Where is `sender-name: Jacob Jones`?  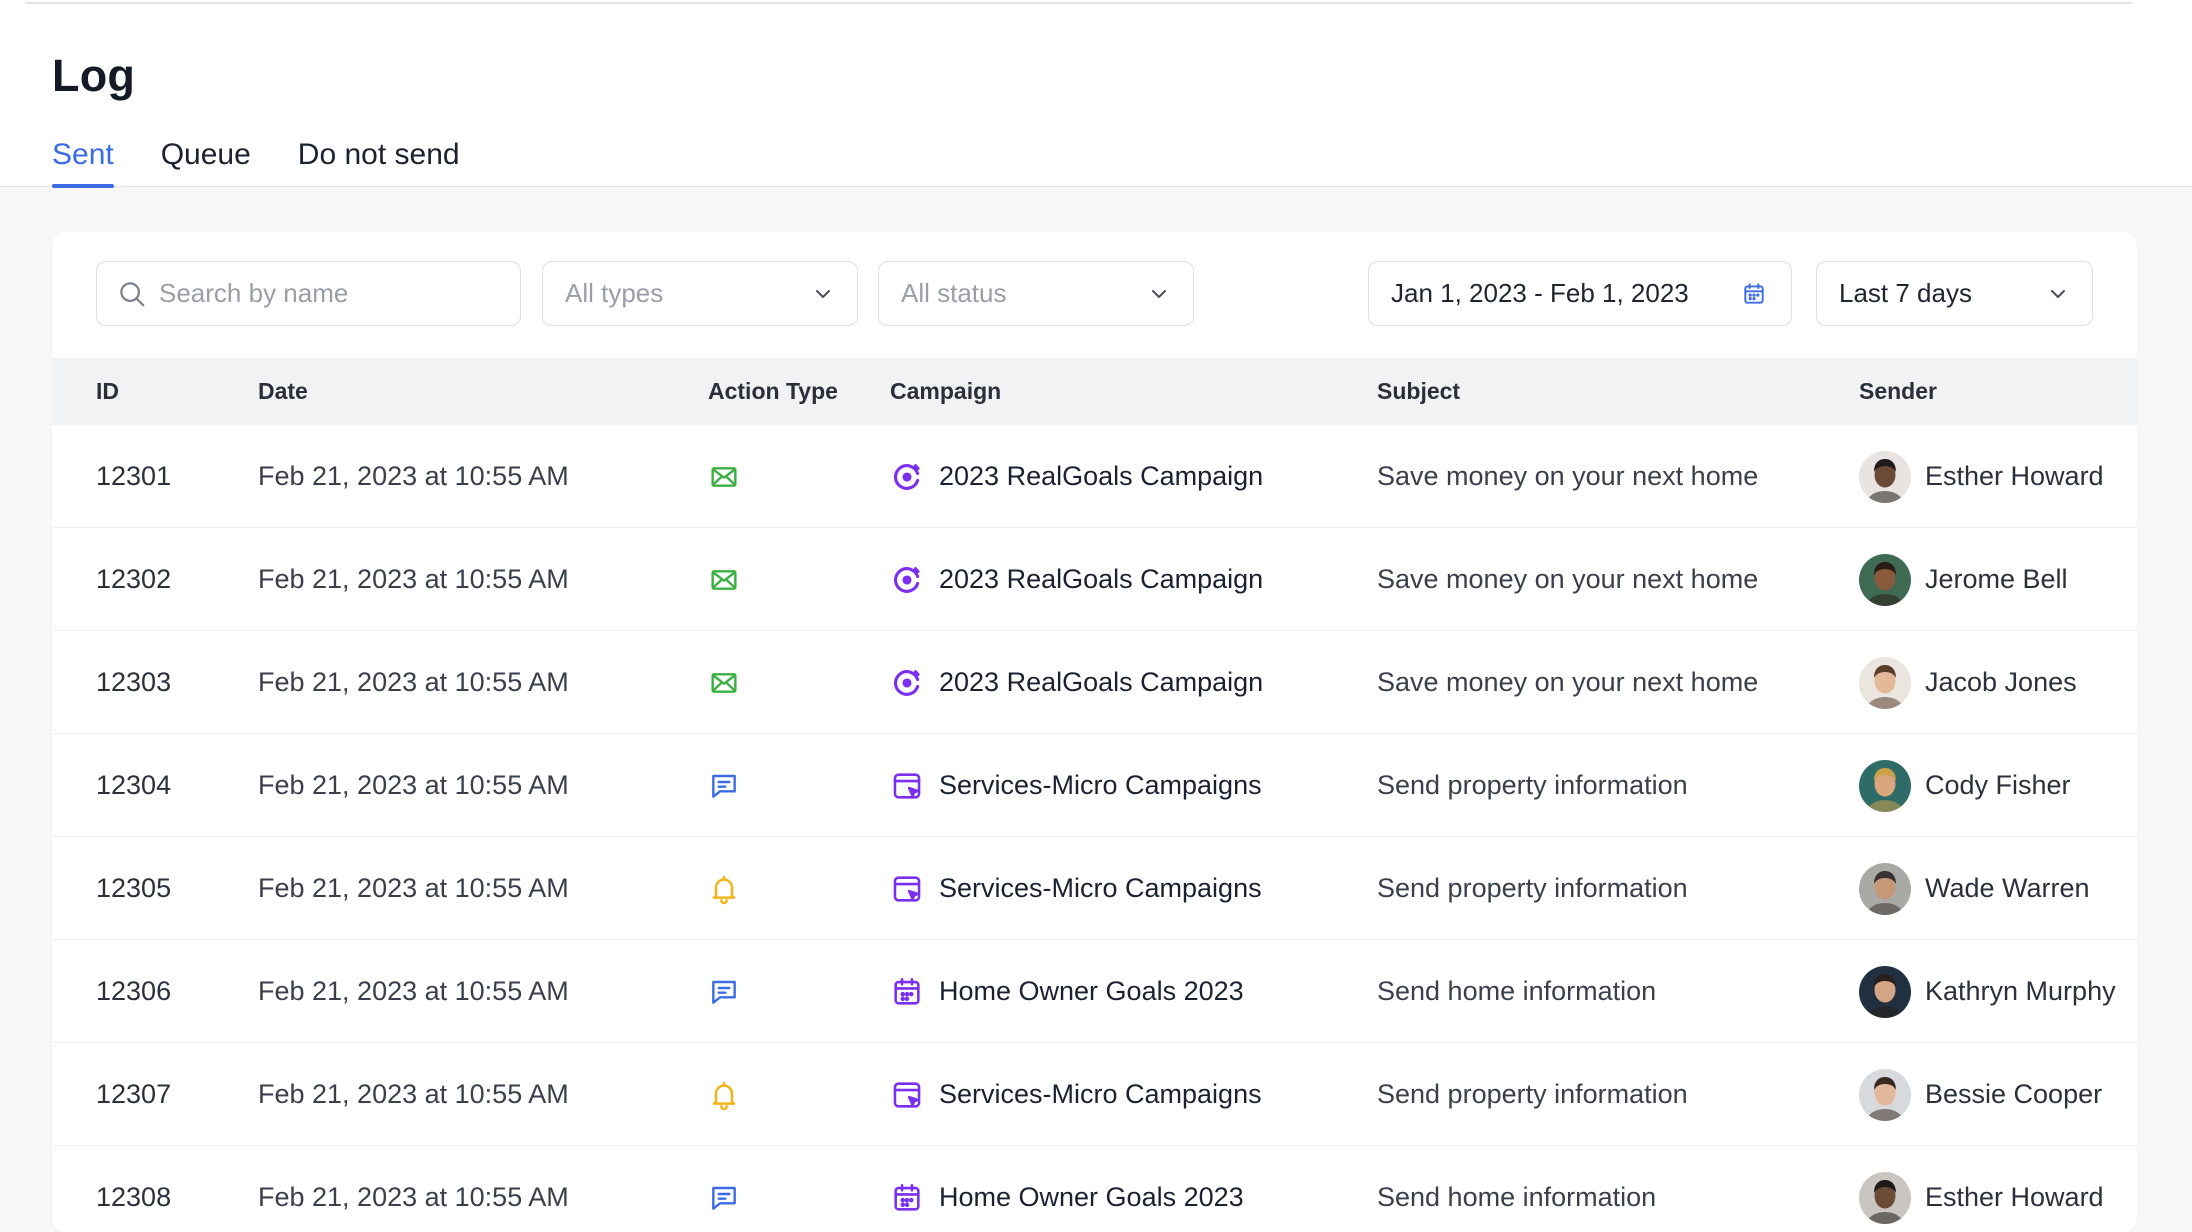
sender-name: Jacob Jones is located at coordinates (2001, 682).